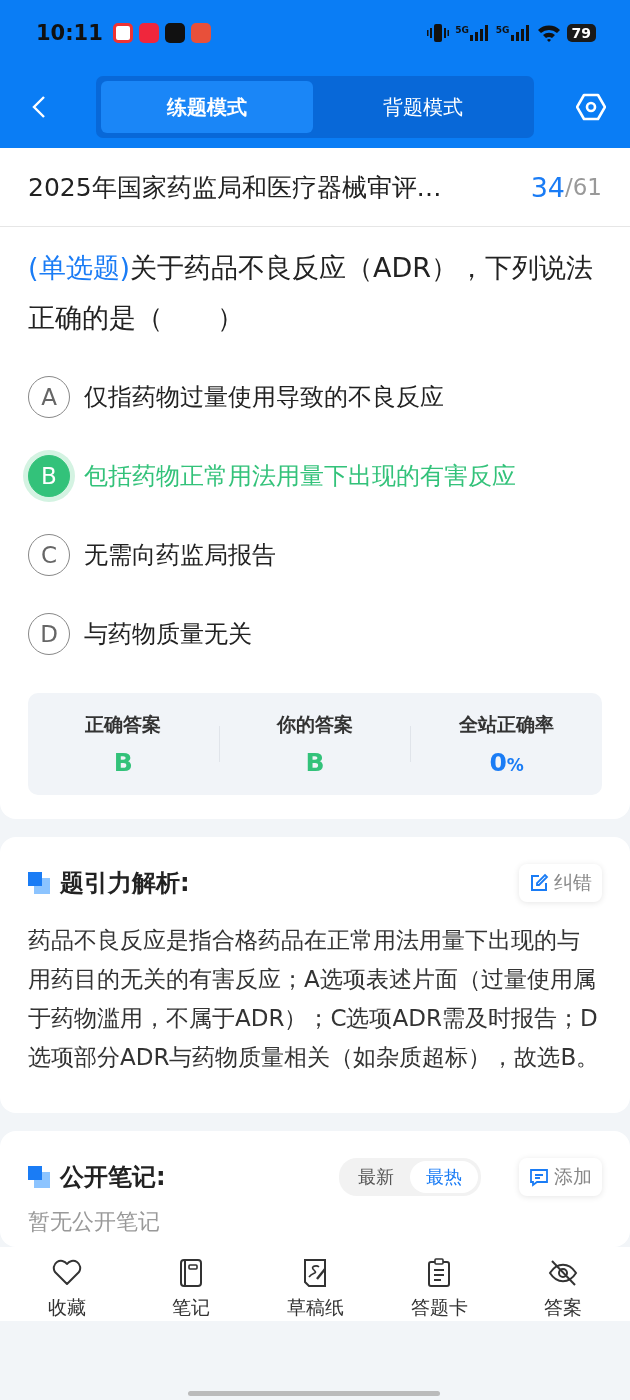 The height and width of the screenshot is (1400, 630). What do you see at coordinates (439, 1289) in the screenshot?
I see `toolbar-button: 答题卡` at bounding box center [439, 1289].